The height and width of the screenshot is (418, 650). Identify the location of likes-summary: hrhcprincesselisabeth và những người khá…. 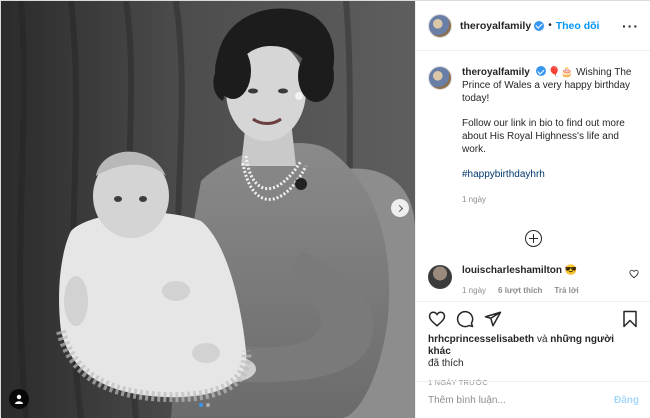
(533, 352).